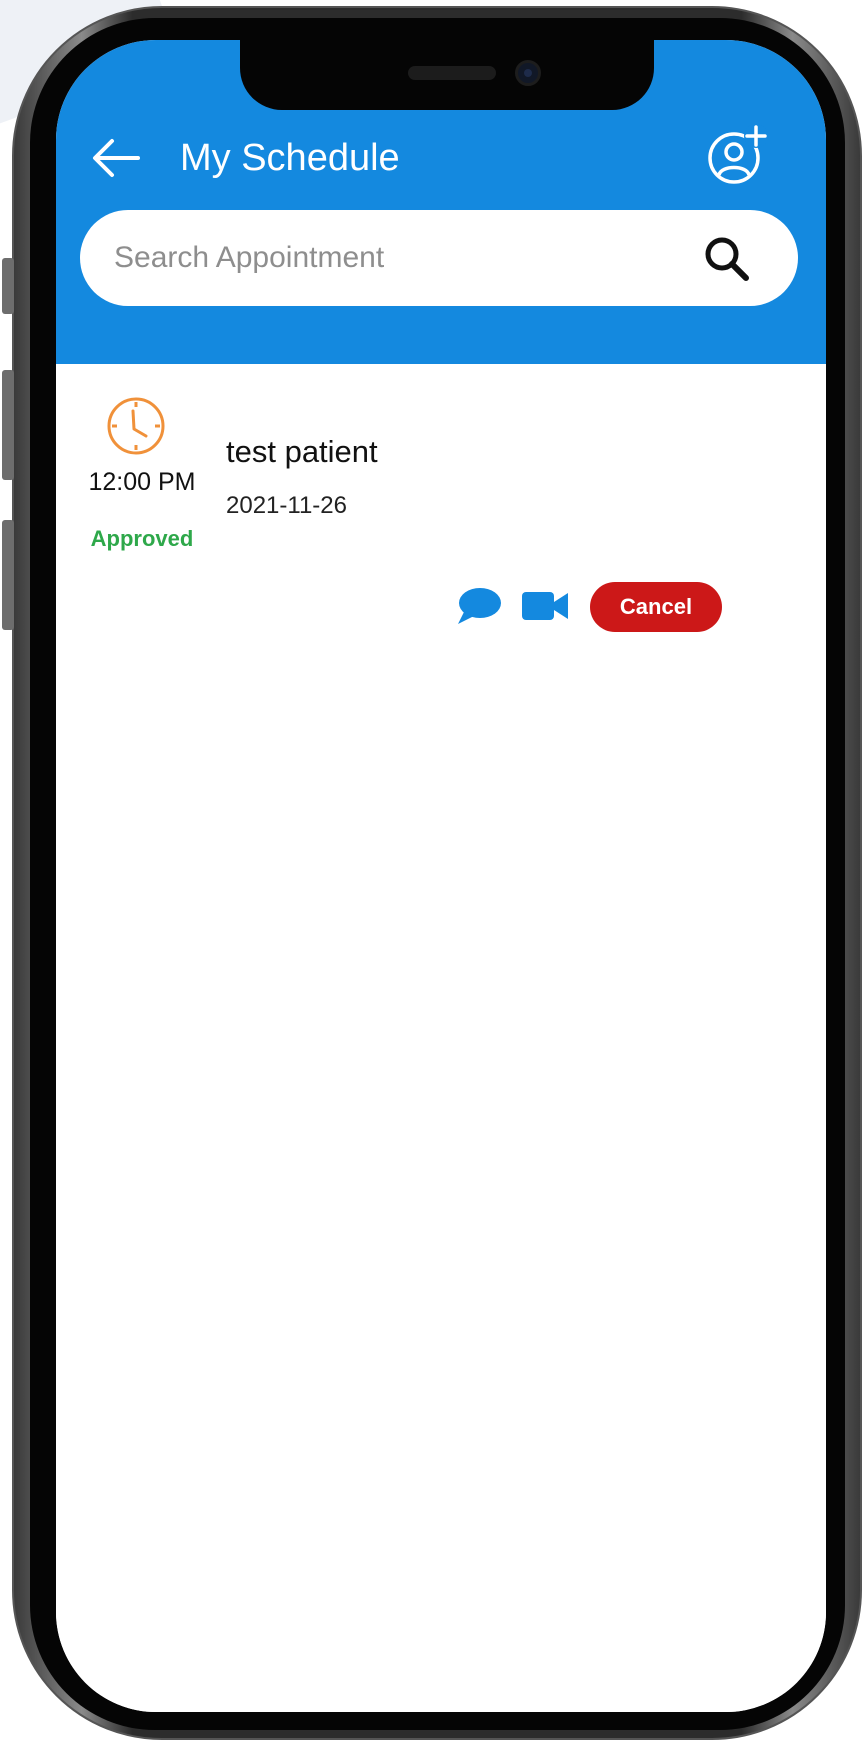 The height and width of the screenshot is (1744, 862). What do you see at coordinates (290, 158) in the screenshot?
I see `page-title: My Schedule` at bounding box center [290, 158].